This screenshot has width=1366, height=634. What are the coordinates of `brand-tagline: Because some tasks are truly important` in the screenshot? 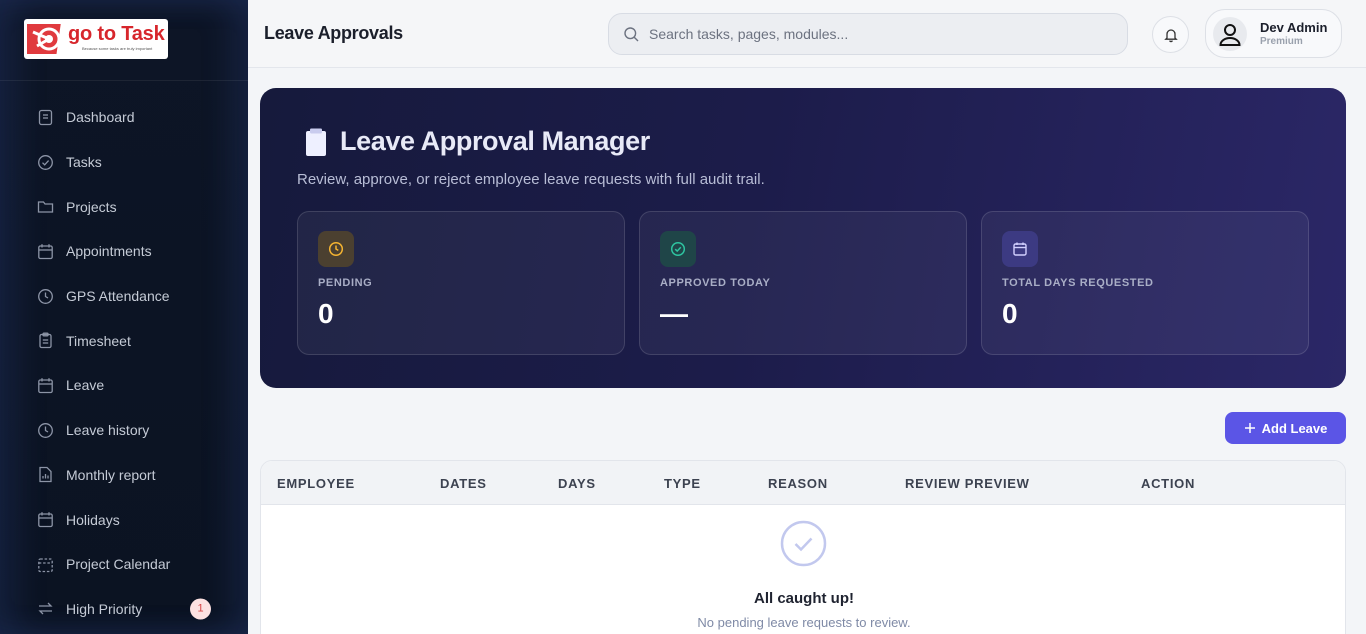 It's located at (117, 48).